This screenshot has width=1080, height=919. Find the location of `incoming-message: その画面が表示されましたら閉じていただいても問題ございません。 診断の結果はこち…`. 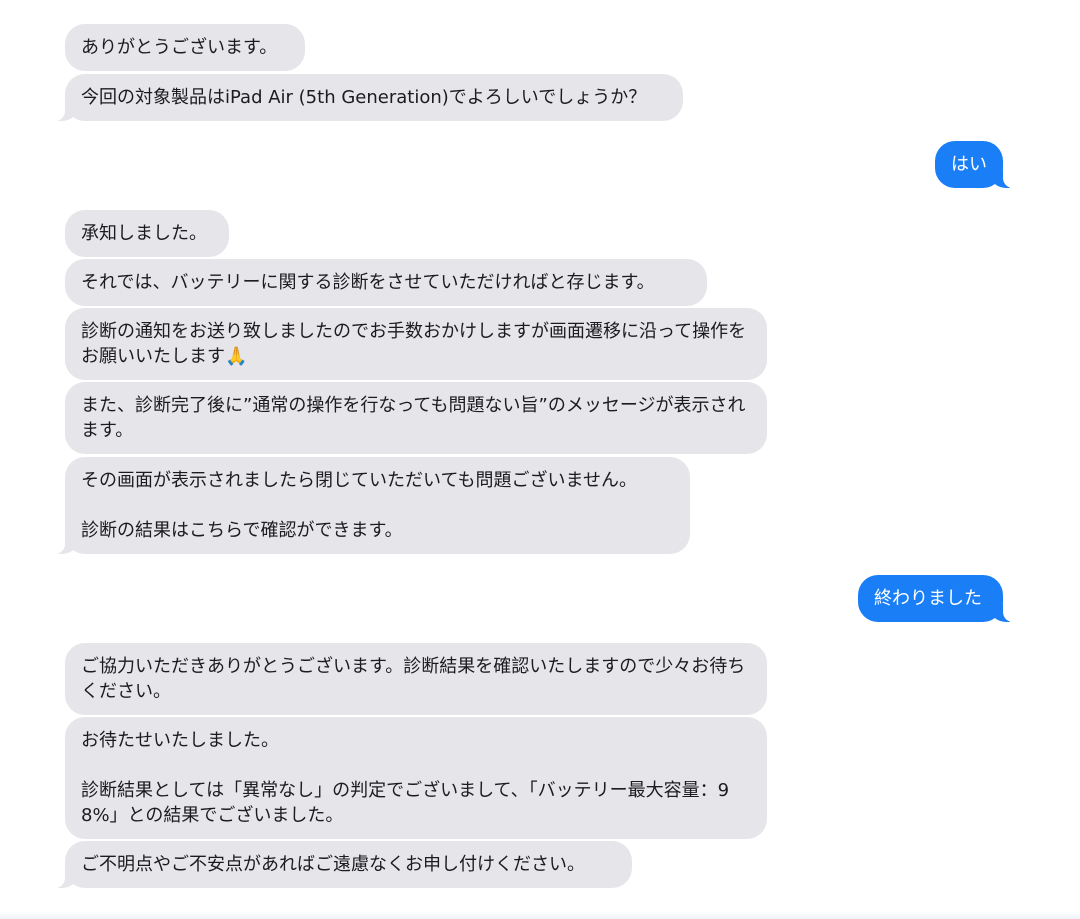

incoming-message: その画面が表示されましたら閉じていただいても問題ございません。 診断の結果はこち… is located at coordinates (369, 505).